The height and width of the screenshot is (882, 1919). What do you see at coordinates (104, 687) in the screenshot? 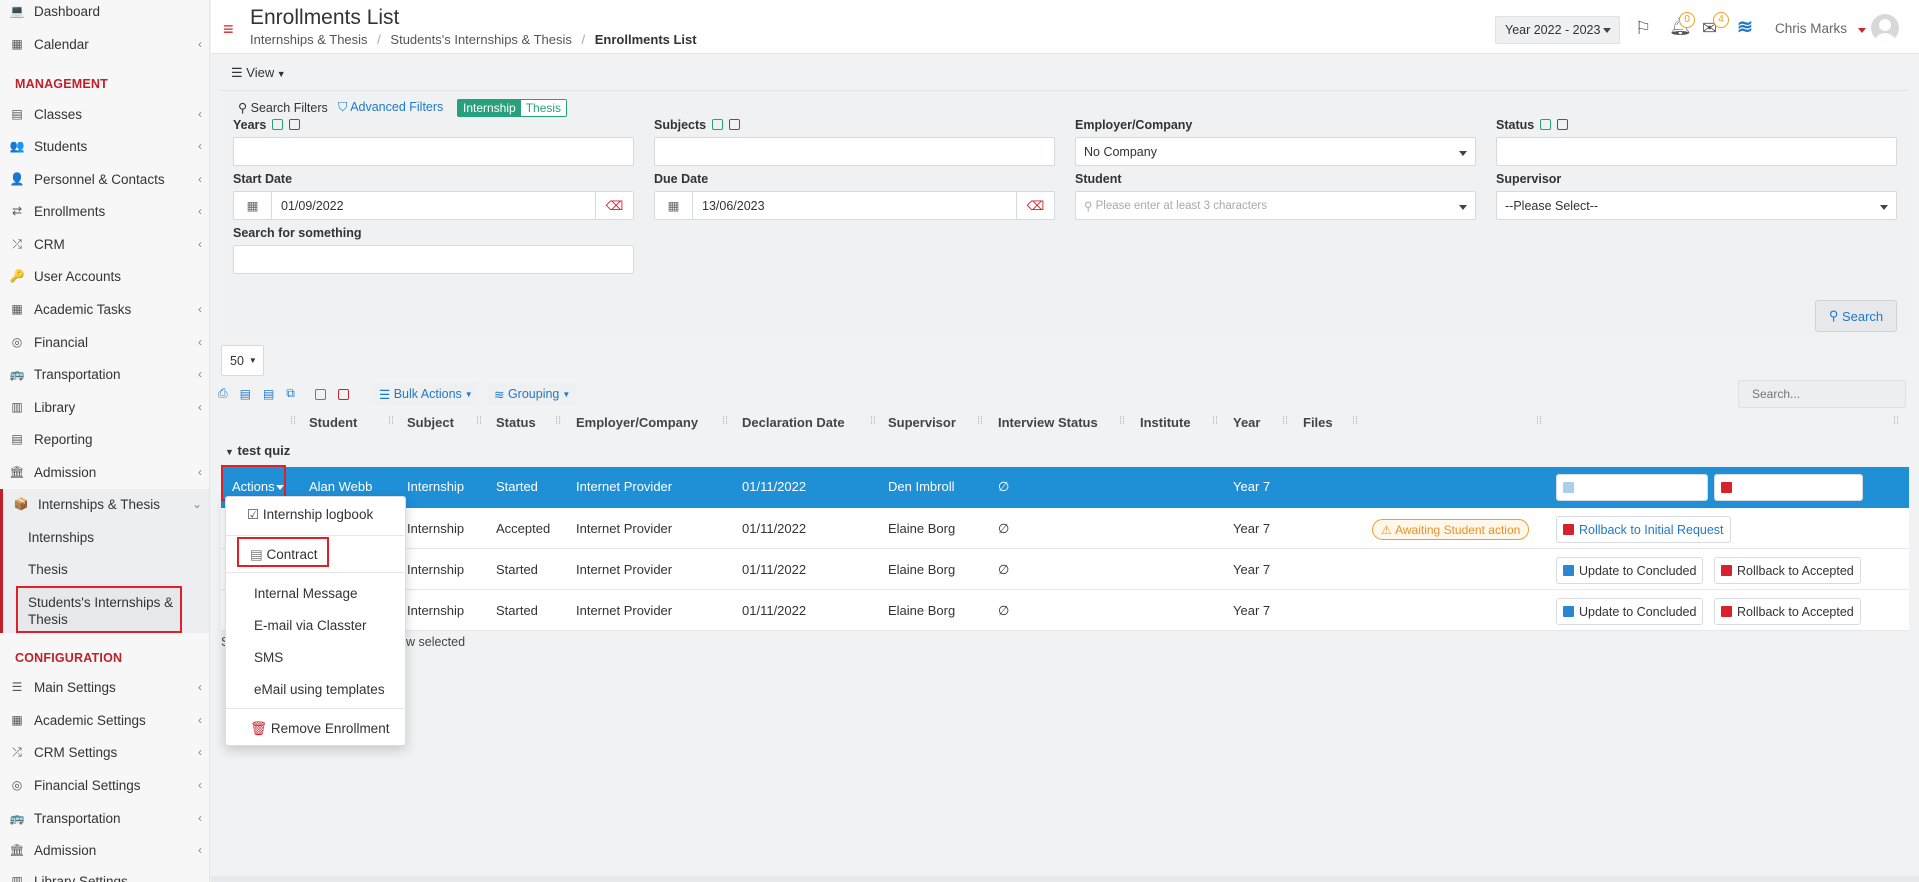
I see `sidebar-item-main-settings: ☰ Main Settings ‹` at bounding box center [104, 687].